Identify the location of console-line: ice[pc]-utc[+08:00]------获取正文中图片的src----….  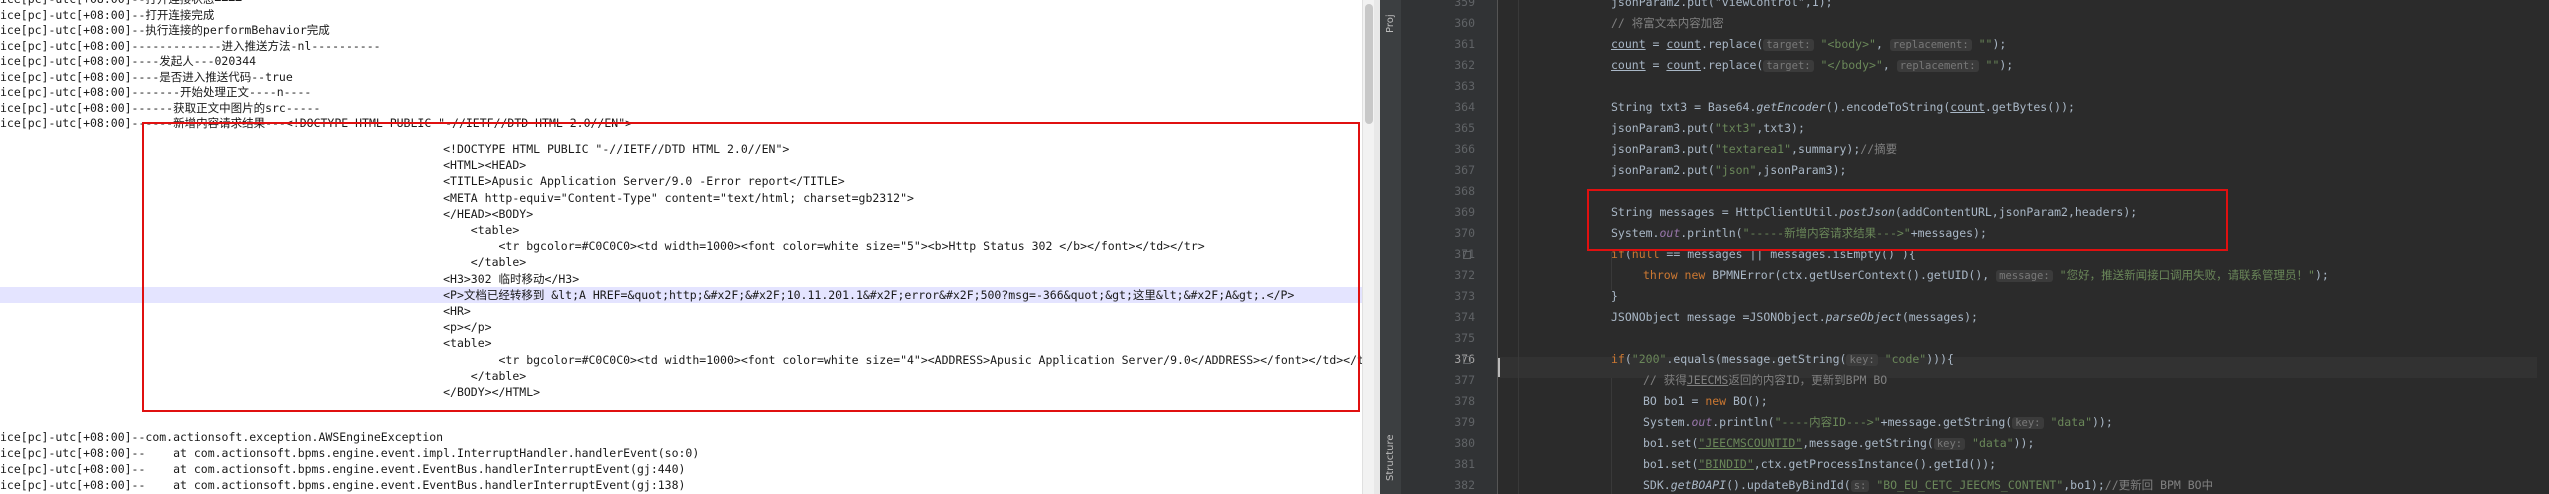
(160, 107).